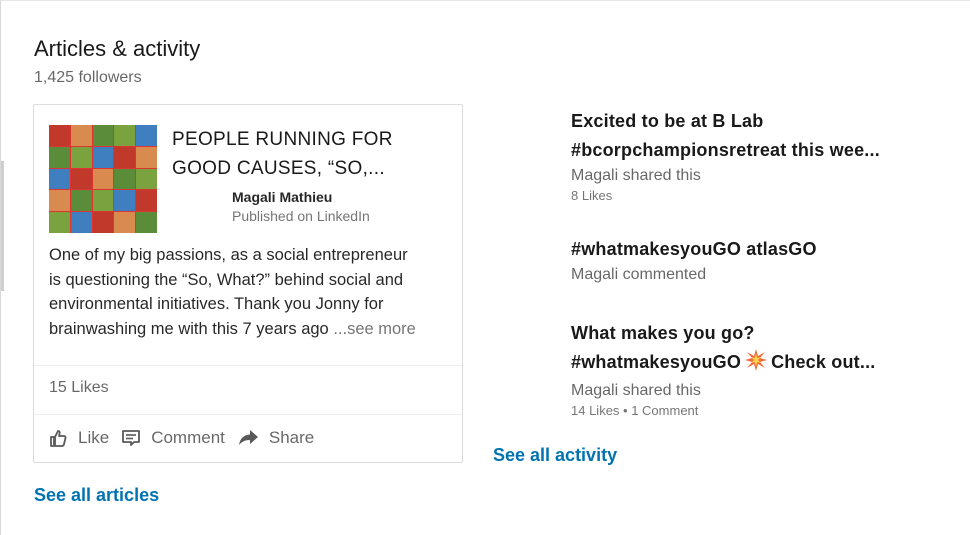 The height and width of the screenshot is (535, 970). What do you see at coordinates (282, 139) in the screenshot?
I see `article-title-line-1: PEOPLE RUNNING FOR` at bounding box center [282, 139].